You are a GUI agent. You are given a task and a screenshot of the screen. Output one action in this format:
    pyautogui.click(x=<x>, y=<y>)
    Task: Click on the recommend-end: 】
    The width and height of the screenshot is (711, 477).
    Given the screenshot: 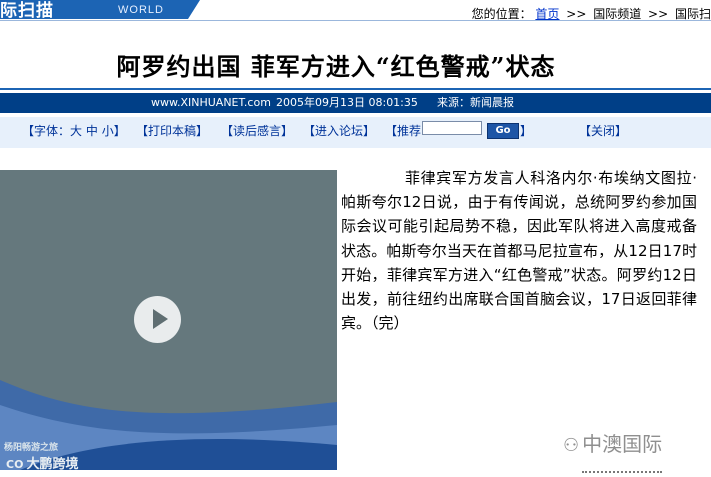 What is the action you would take?
    pyautogui.click(x=526, y=131)
    